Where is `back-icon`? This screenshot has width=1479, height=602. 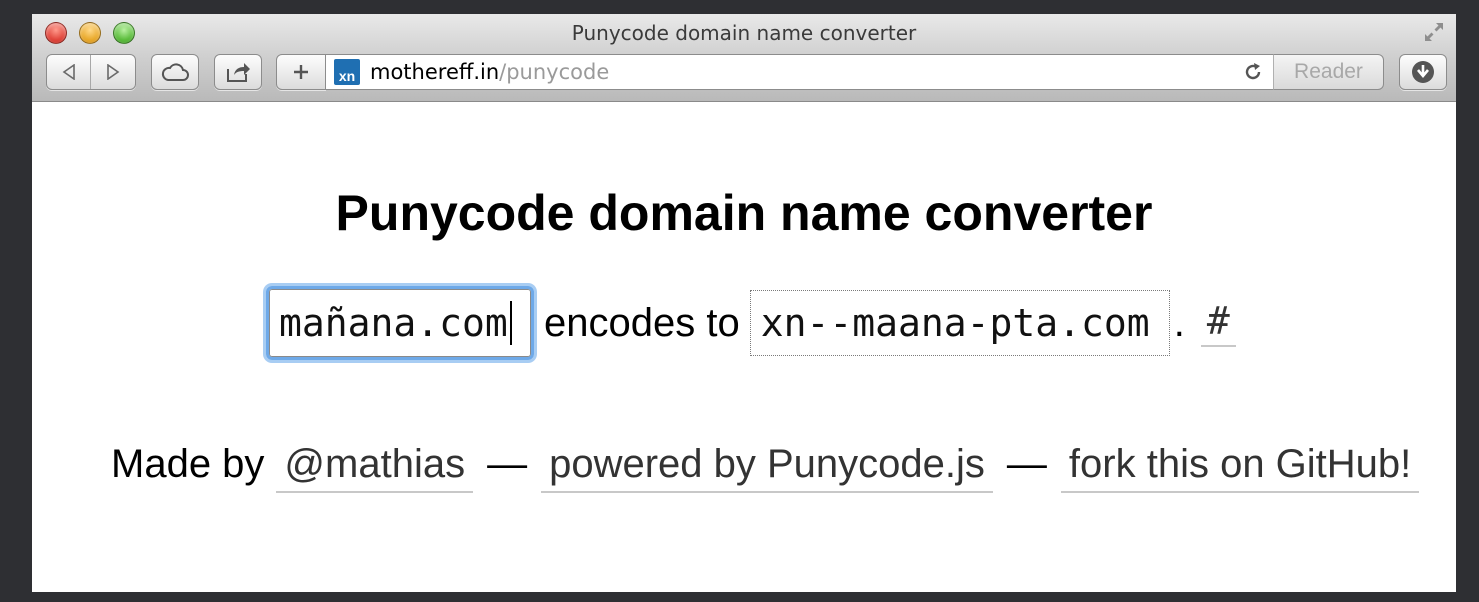 back-icon is located at coordinates (69, 72).